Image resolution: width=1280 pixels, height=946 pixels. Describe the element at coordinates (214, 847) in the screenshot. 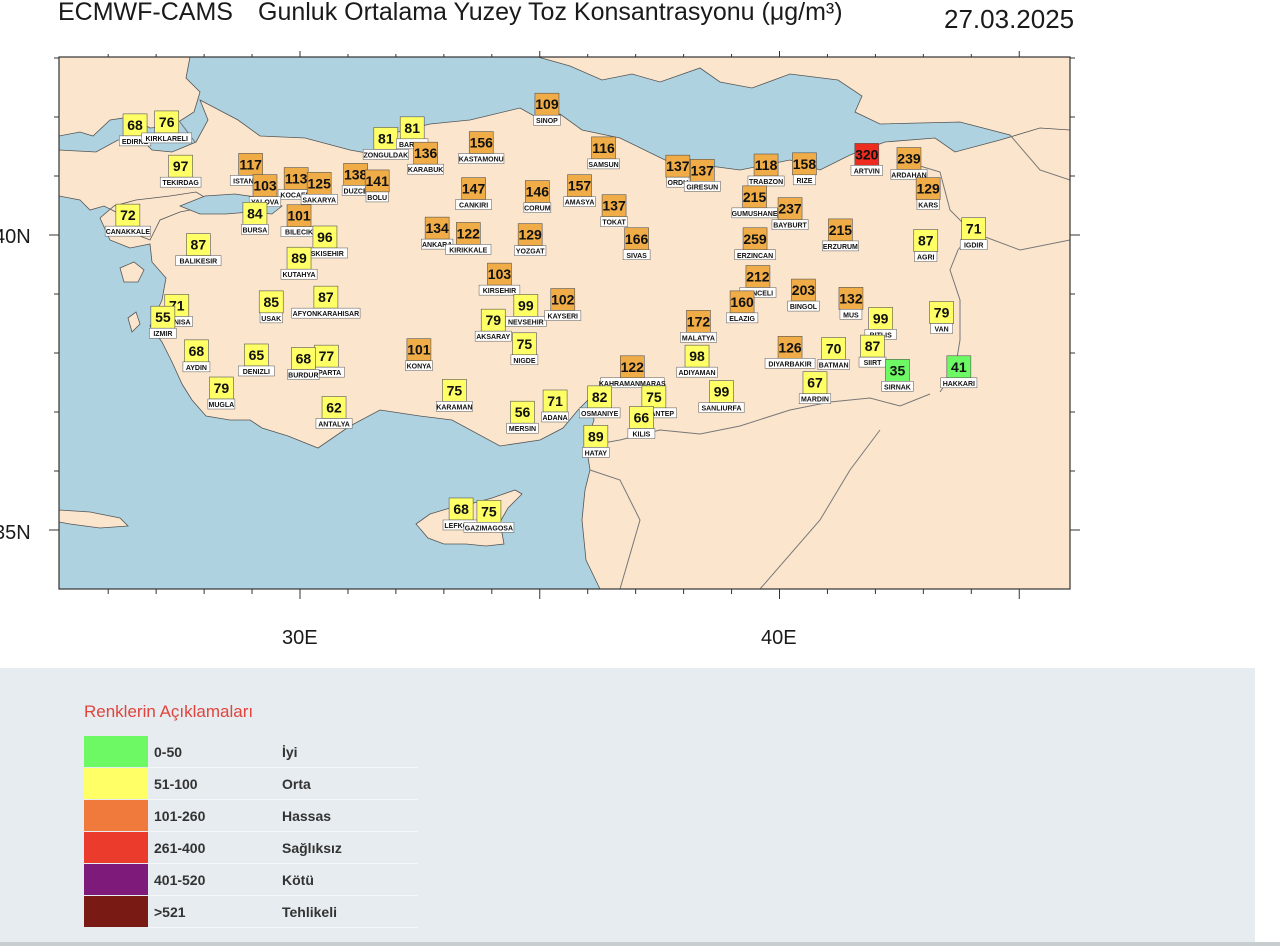

I see `legend-range: 261-400` at that location.